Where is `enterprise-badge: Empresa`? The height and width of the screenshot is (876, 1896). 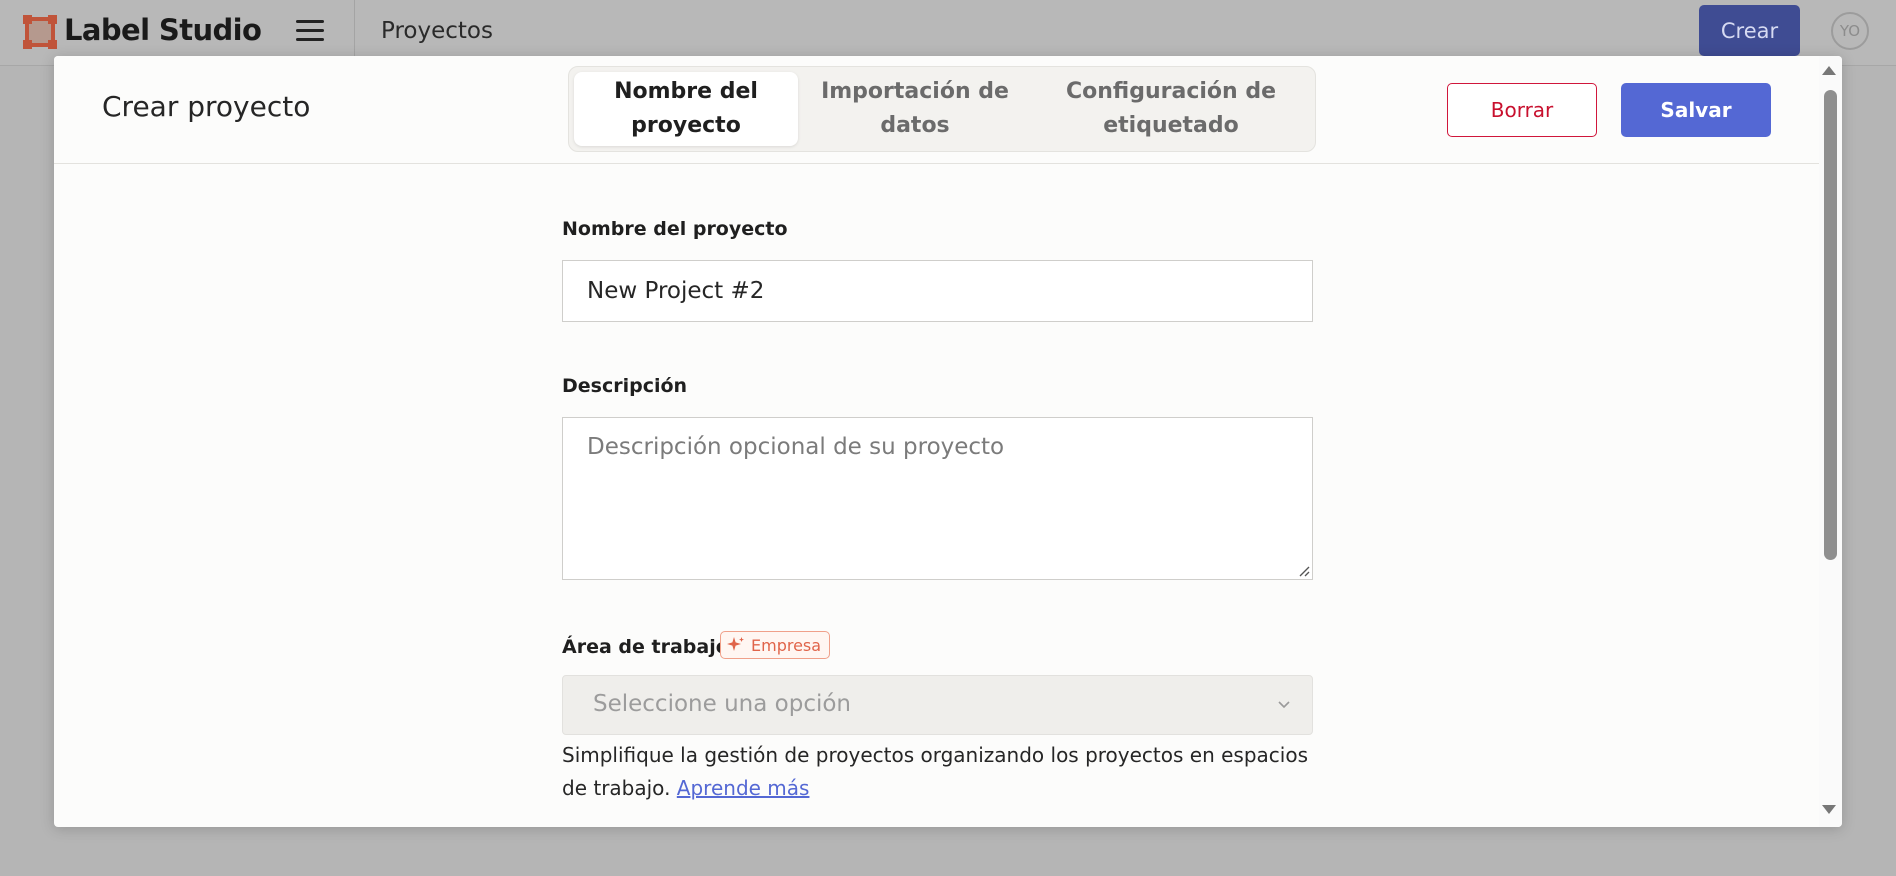
enterprise-badge: Empresa is located at coordinates (775, 645).